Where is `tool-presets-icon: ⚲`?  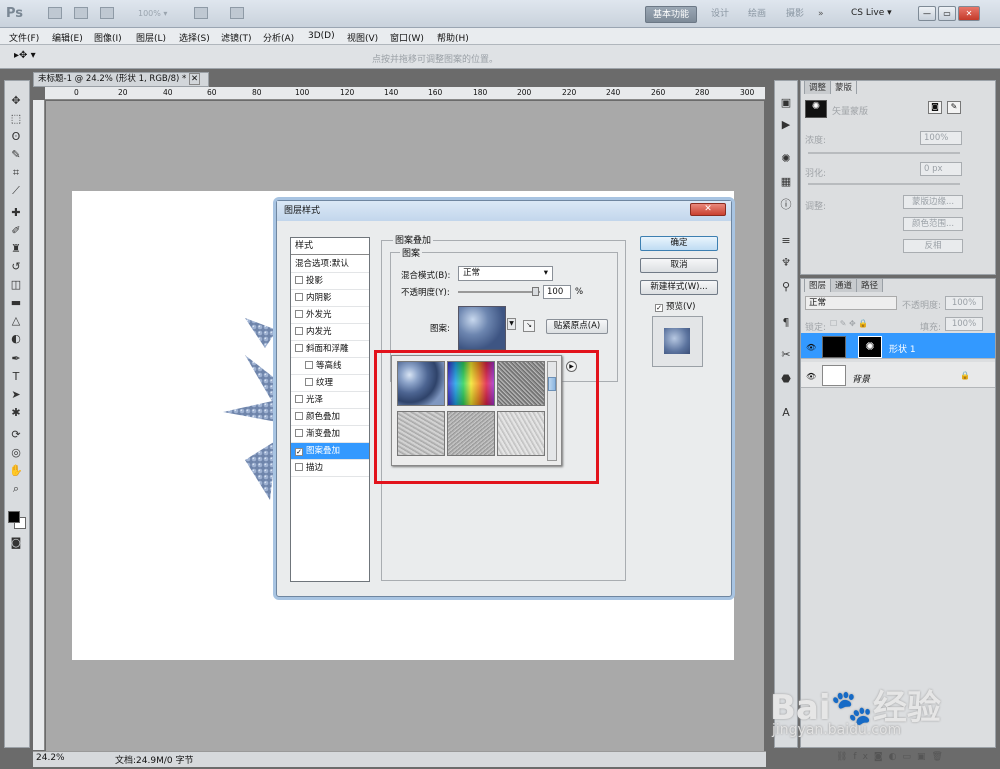 tool-presets-icon: ⚲ is located at coordinates (786, 286).